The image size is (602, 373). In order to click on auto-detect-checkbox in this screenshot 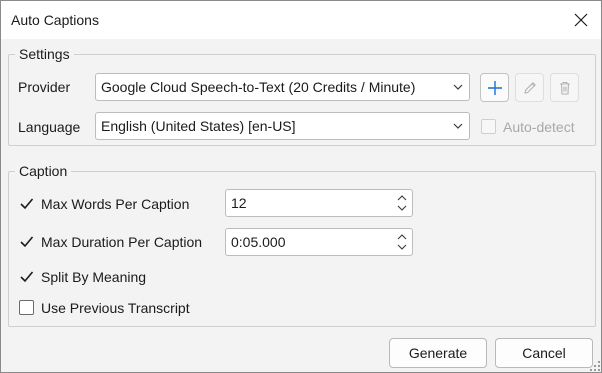, I will do `click(488, 126)`.